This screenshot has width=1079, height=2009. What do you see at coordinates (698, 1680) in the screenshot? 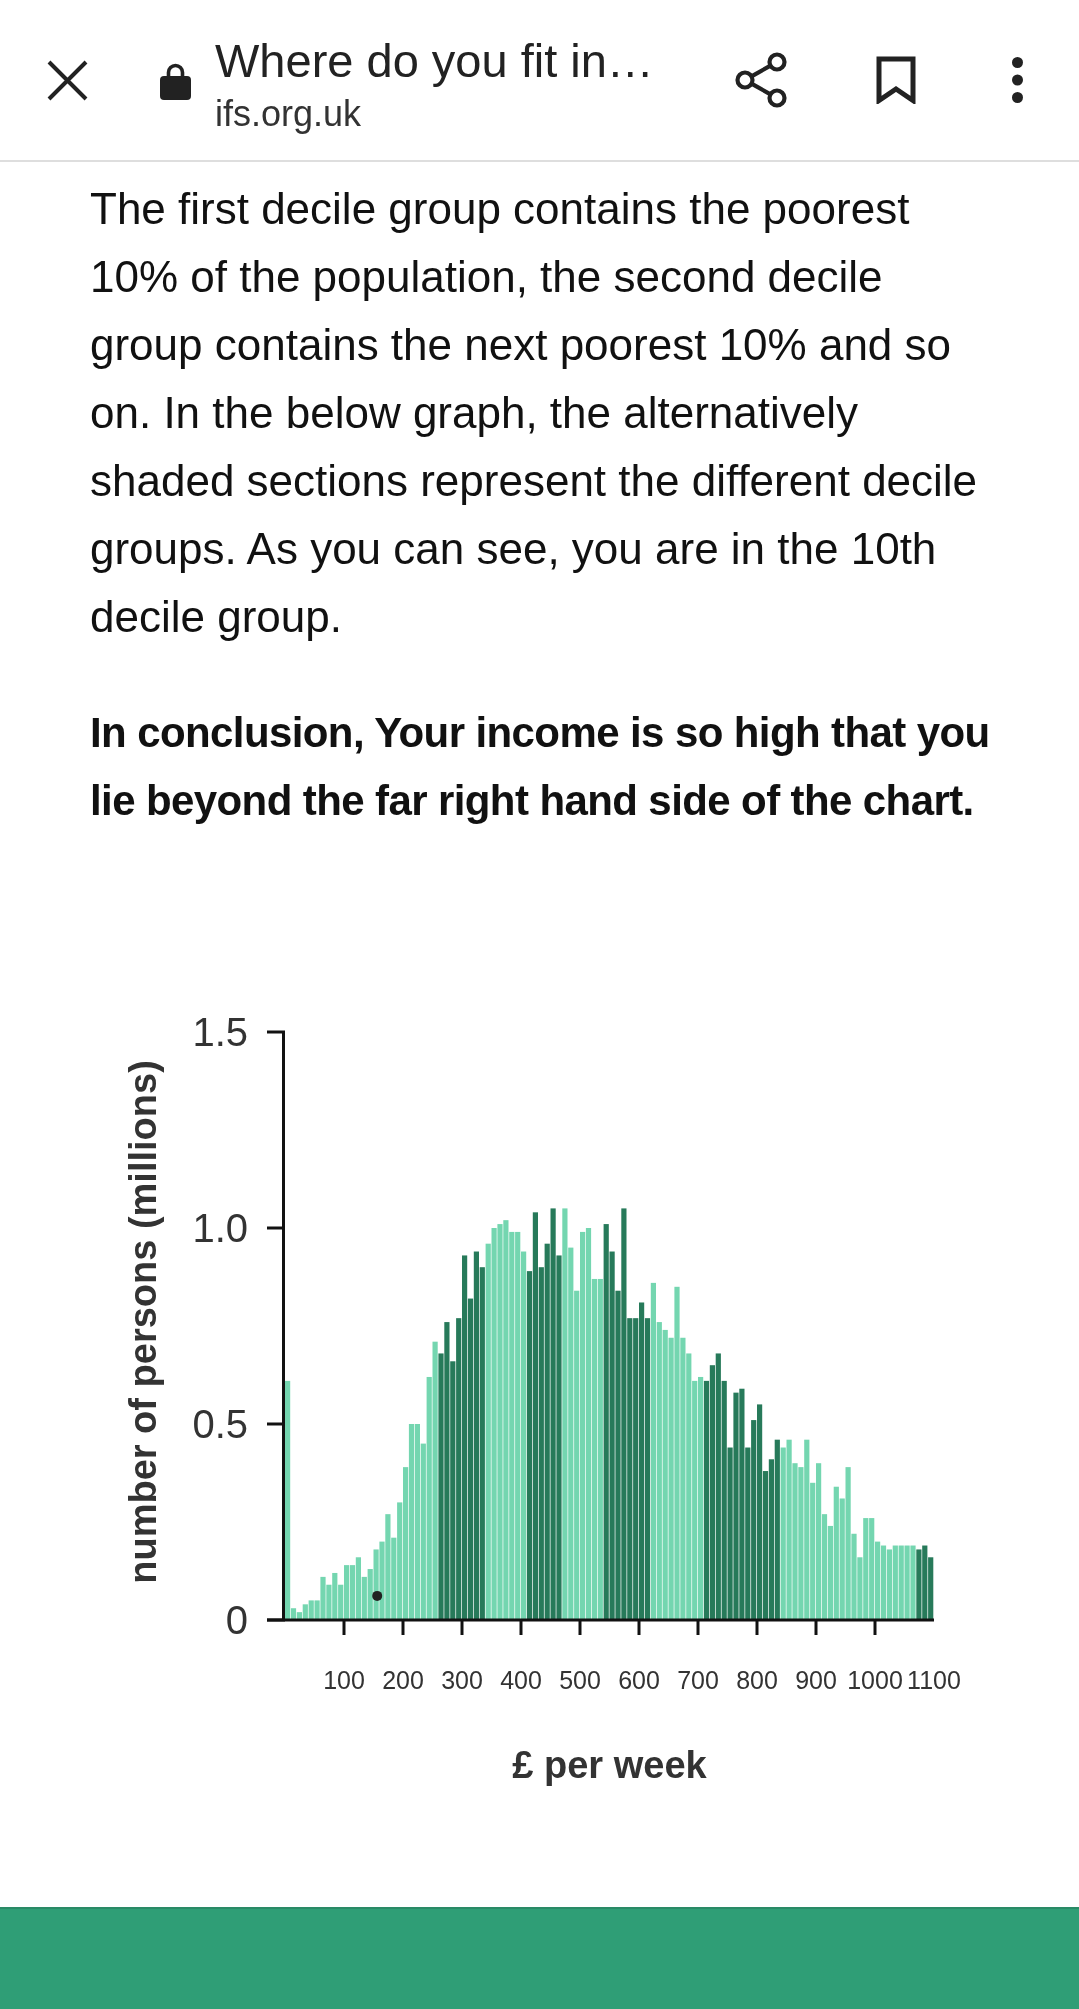
I see `x-tick-label: 700` at bounding box center [698, 1680].